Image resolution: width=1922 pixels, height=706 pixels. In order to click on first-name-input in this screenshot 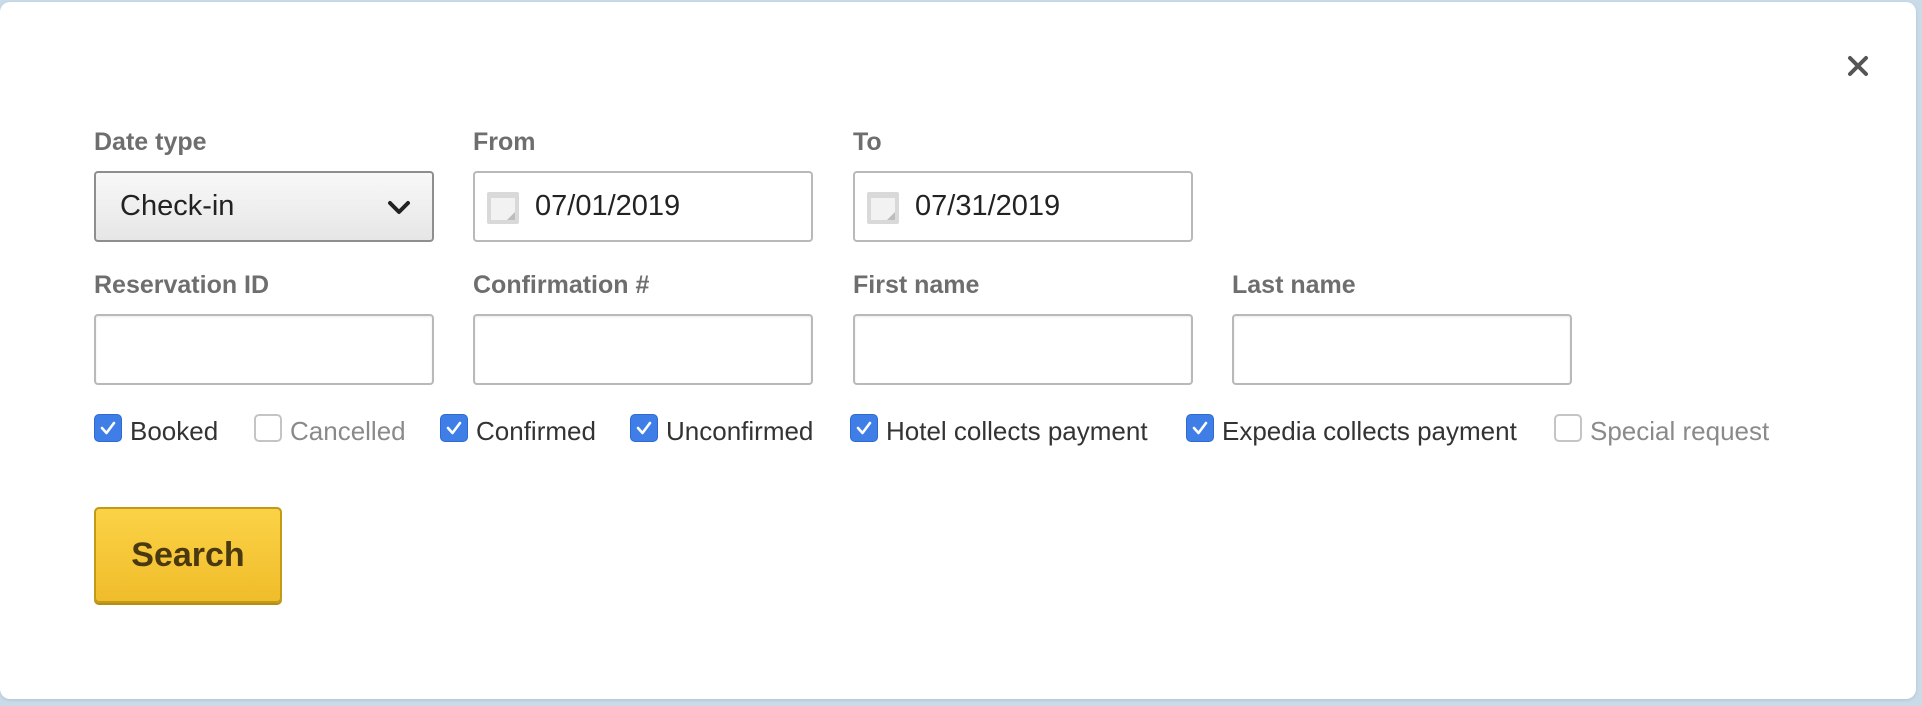, I will do `click(1023, 349)`.